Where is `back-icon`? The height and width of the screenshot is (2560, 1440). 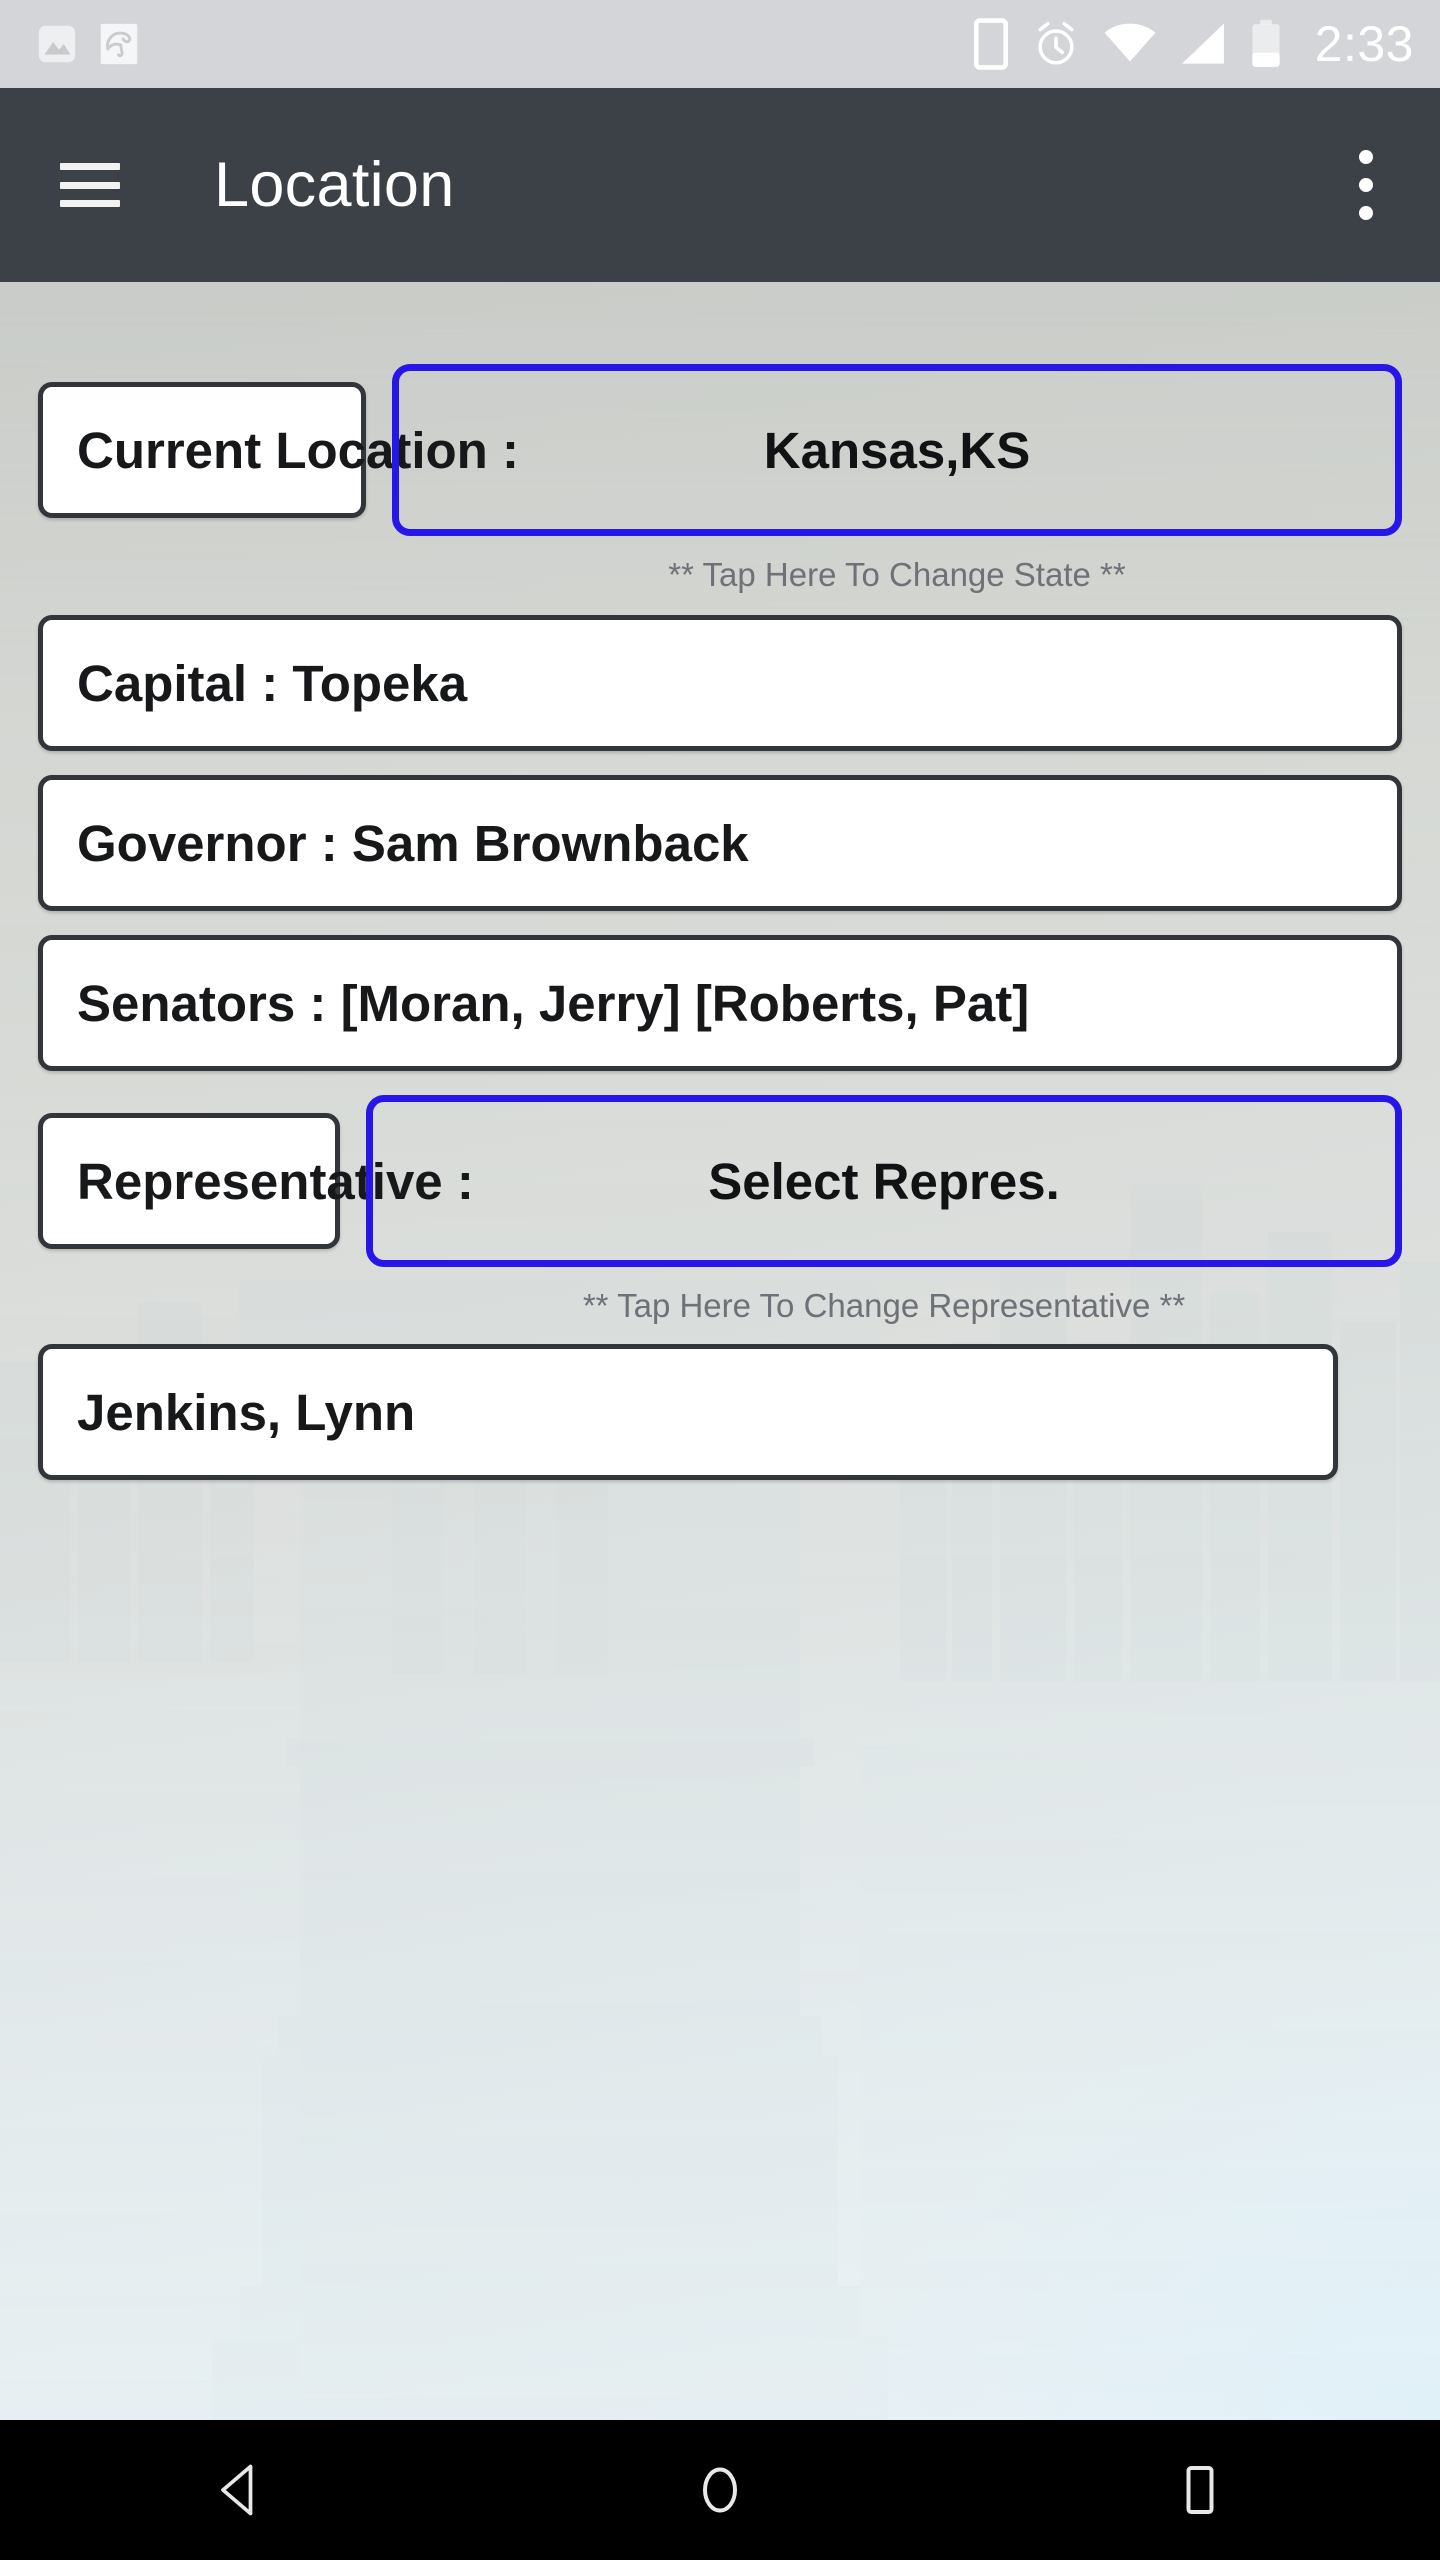 back-icon is located at coordinates (240, 2490).